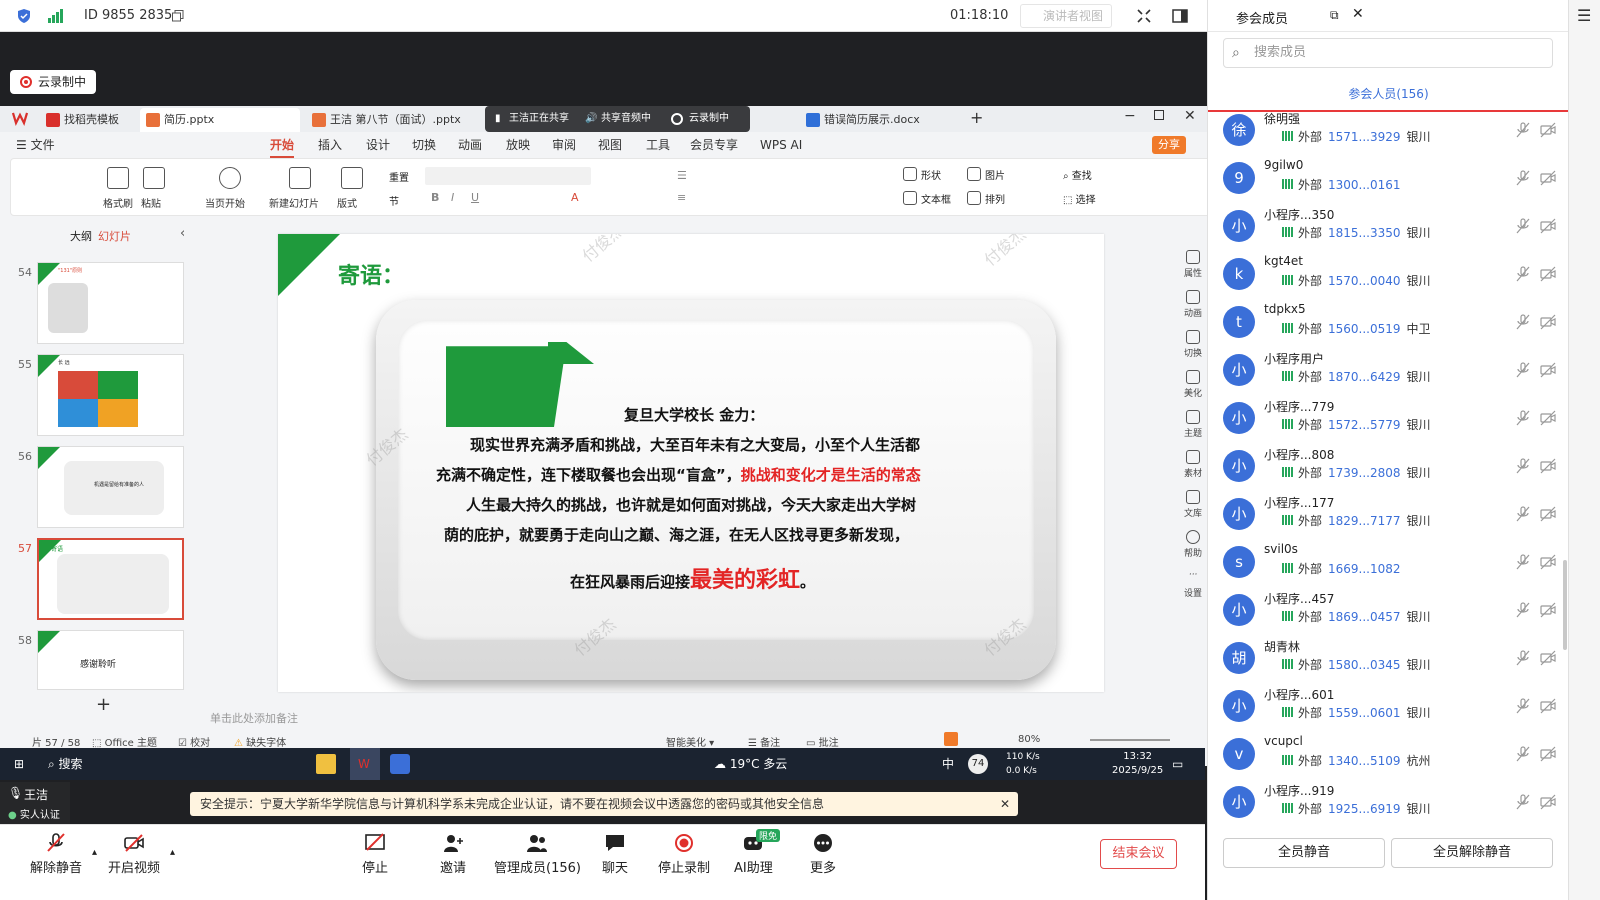 The image size is (1600, 900). Describe the element at coordinates (347, 202) in the screenshot. I see `layout-label: 版式` at that location.